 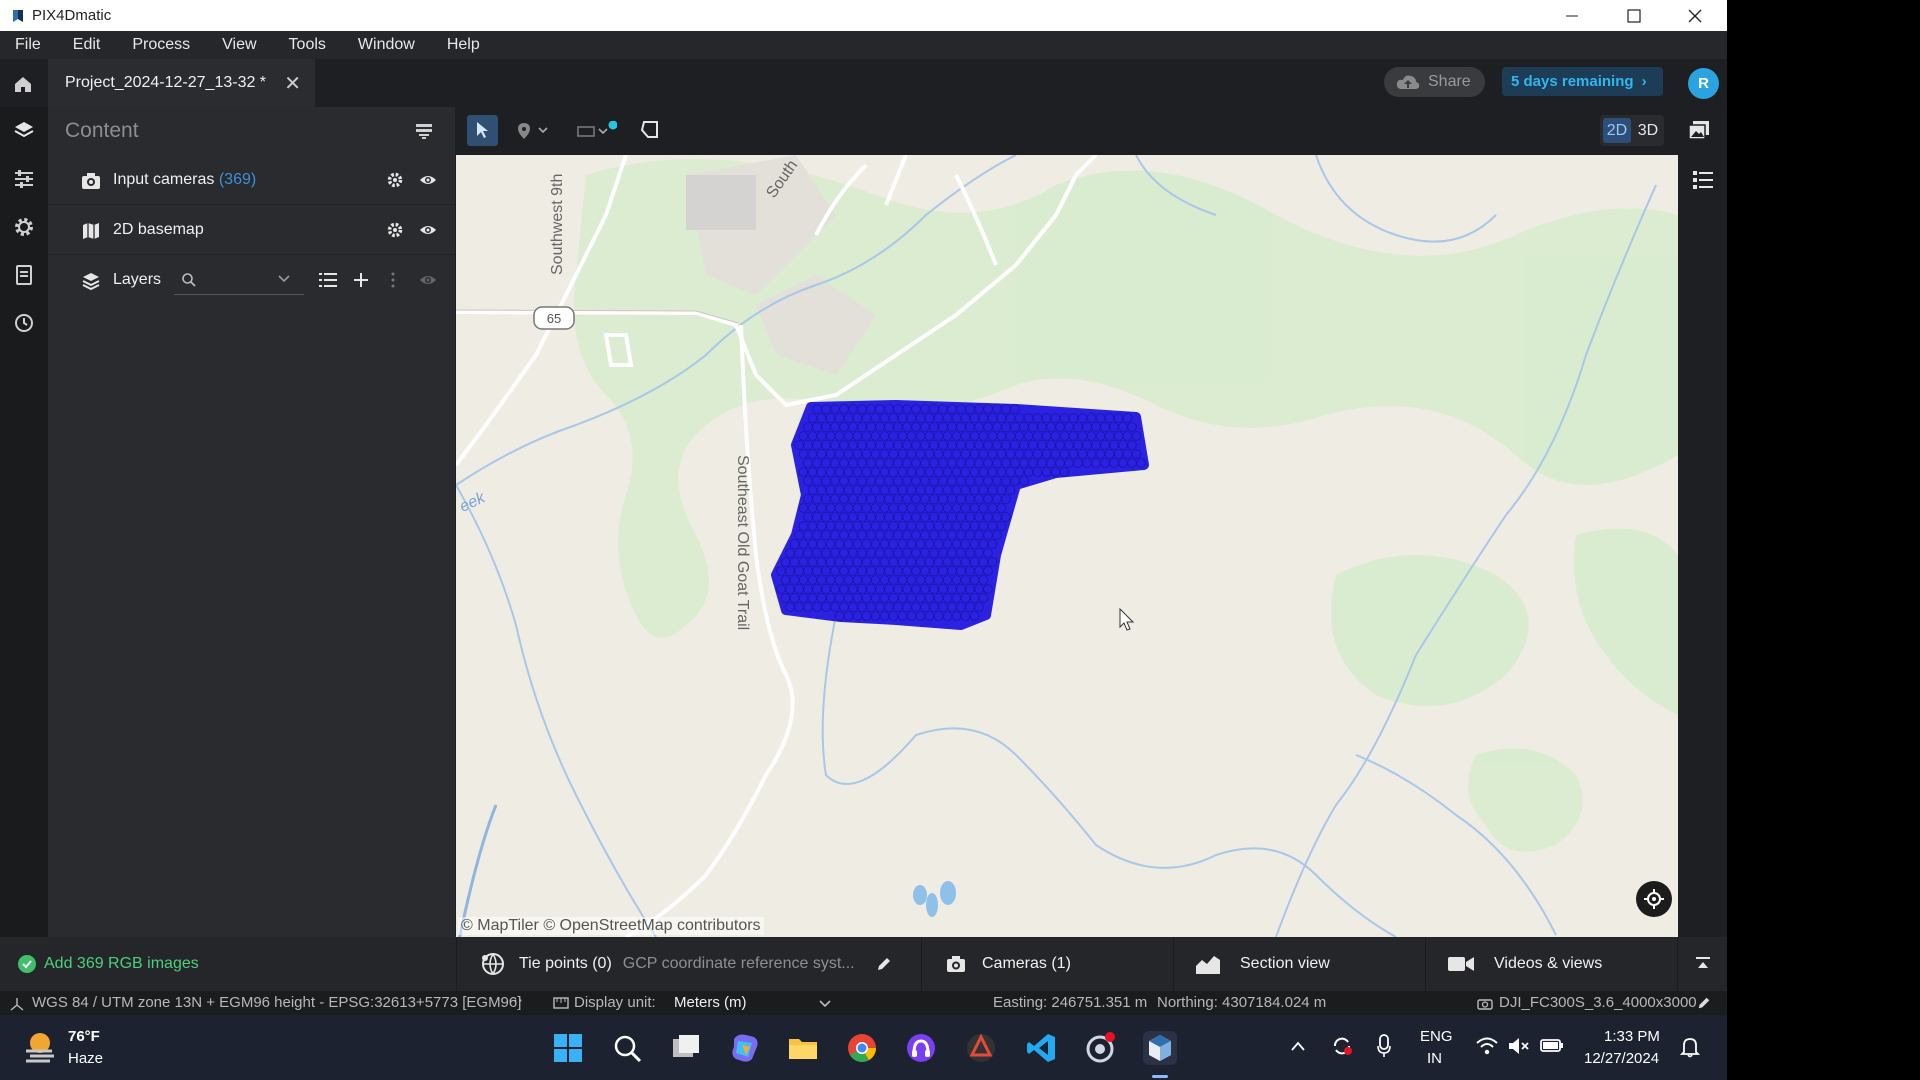 What do you see at coordinates (1648, 130) in the screenshot?
I see `view-3d-button: 3D` at bounding box center [1648, 130].